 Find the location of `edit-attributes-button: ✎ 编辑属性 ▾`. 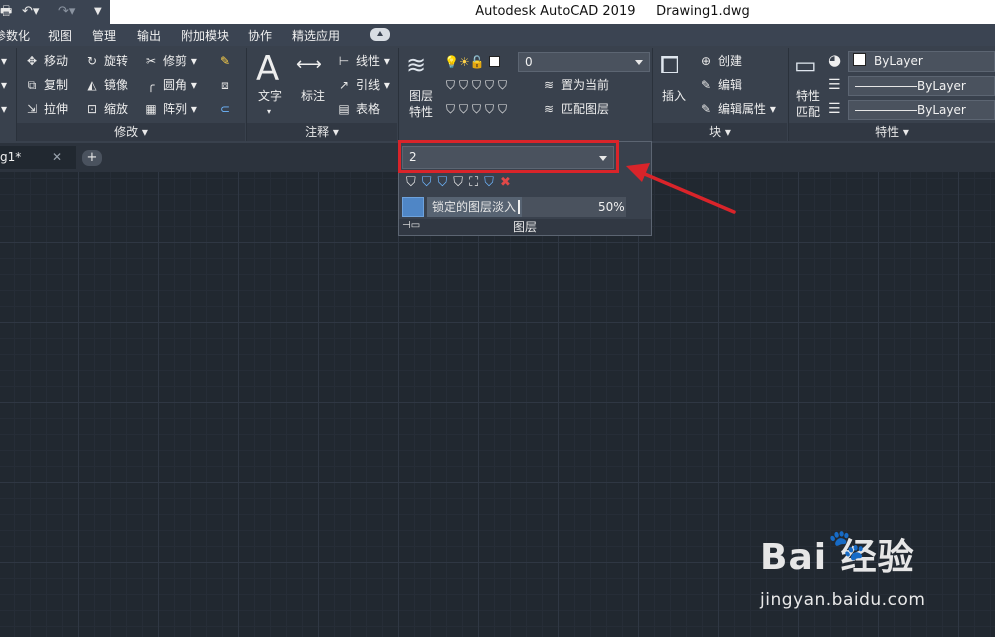

edit-attributes-button: ✎ 编辑属性 ▾ is located at coordinates (737, 109).